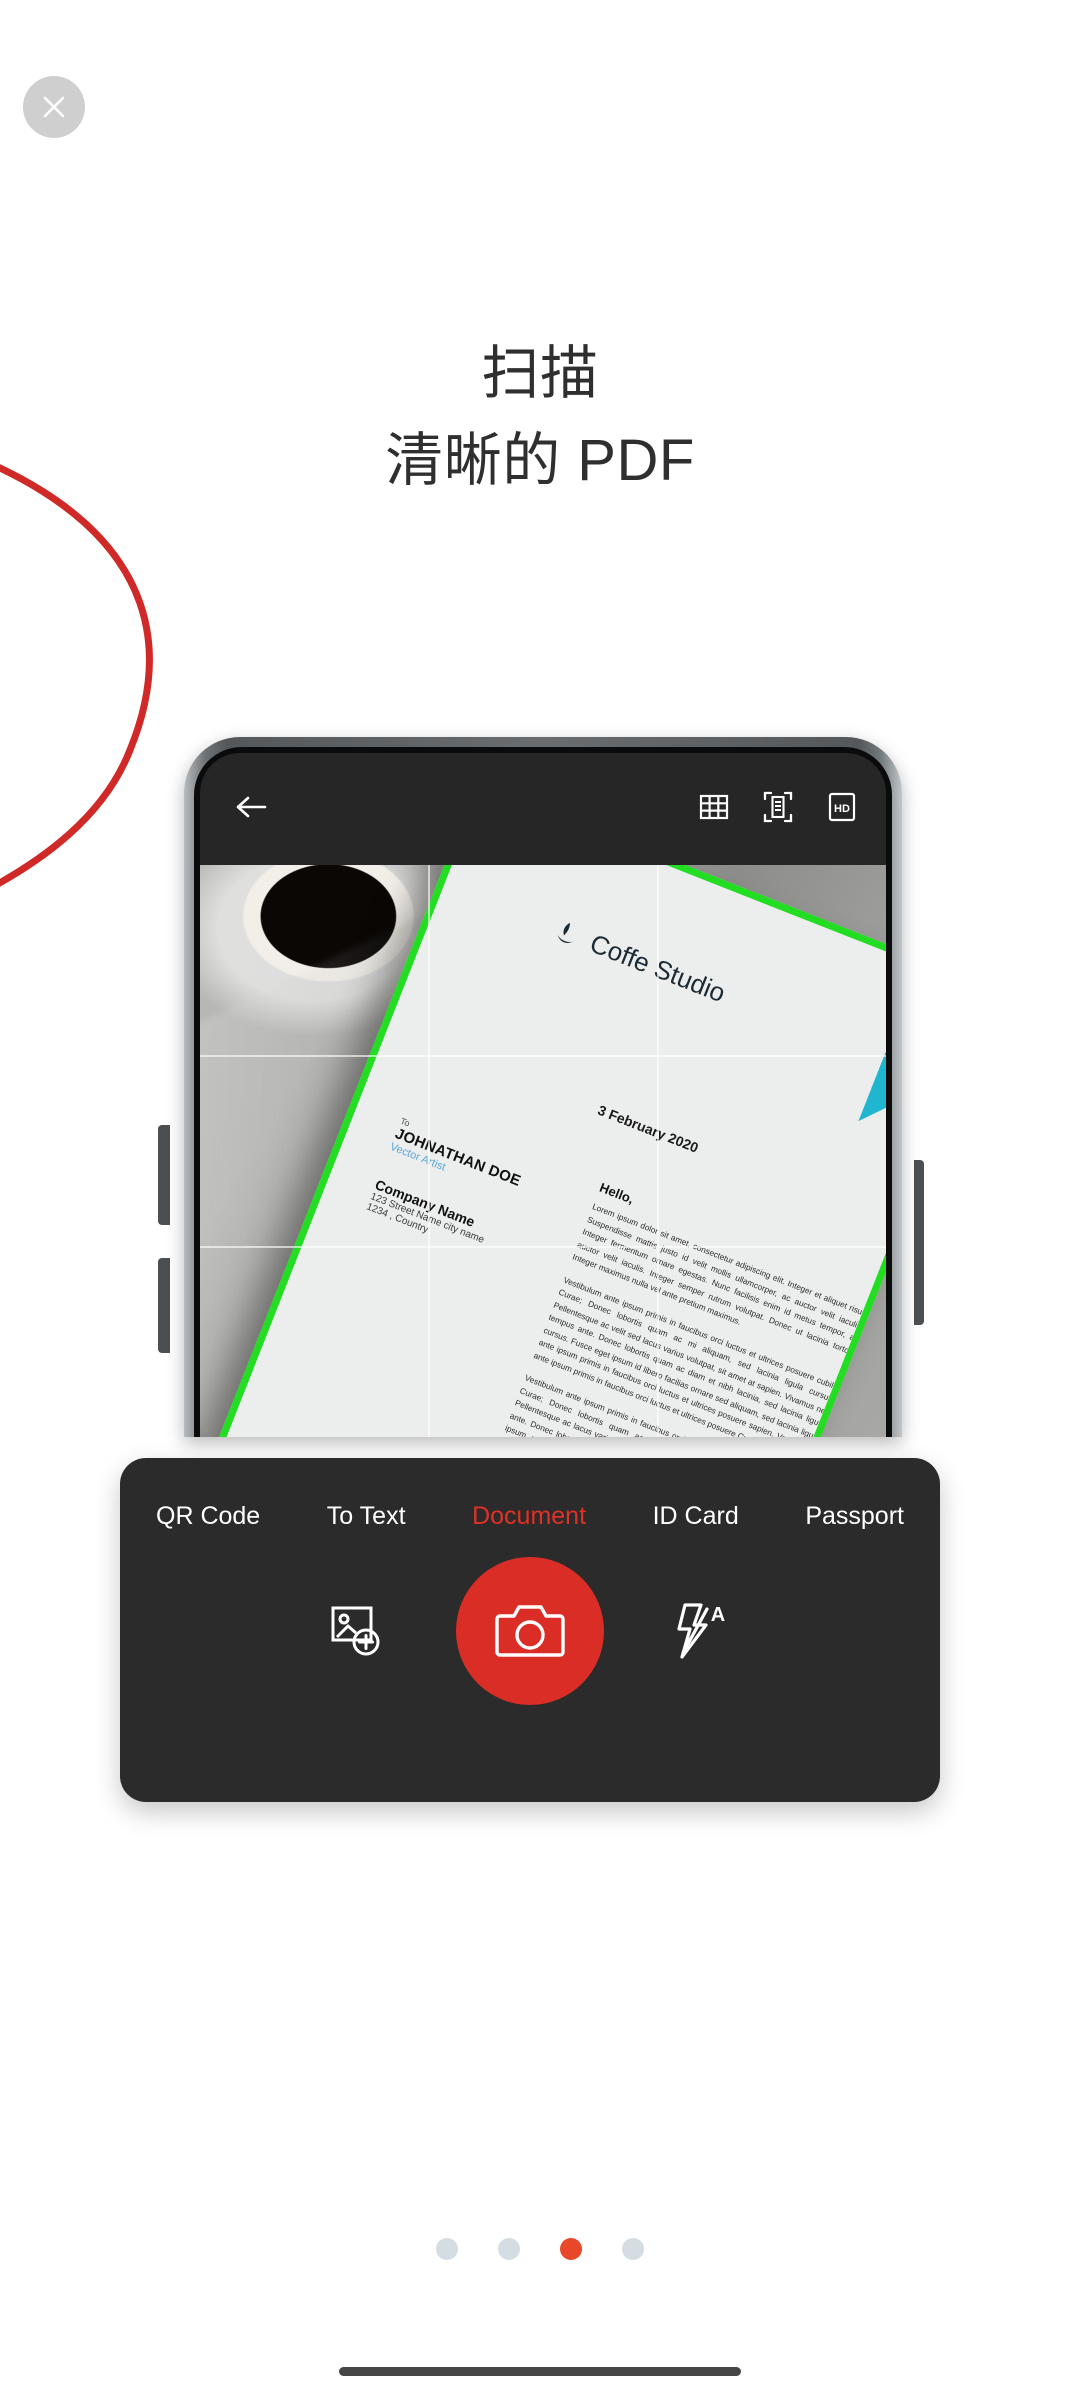  What do you see at coordinates (919, 1242) in the screenshot?
I see `phone-power-button` at bounding box center [919, 1242].